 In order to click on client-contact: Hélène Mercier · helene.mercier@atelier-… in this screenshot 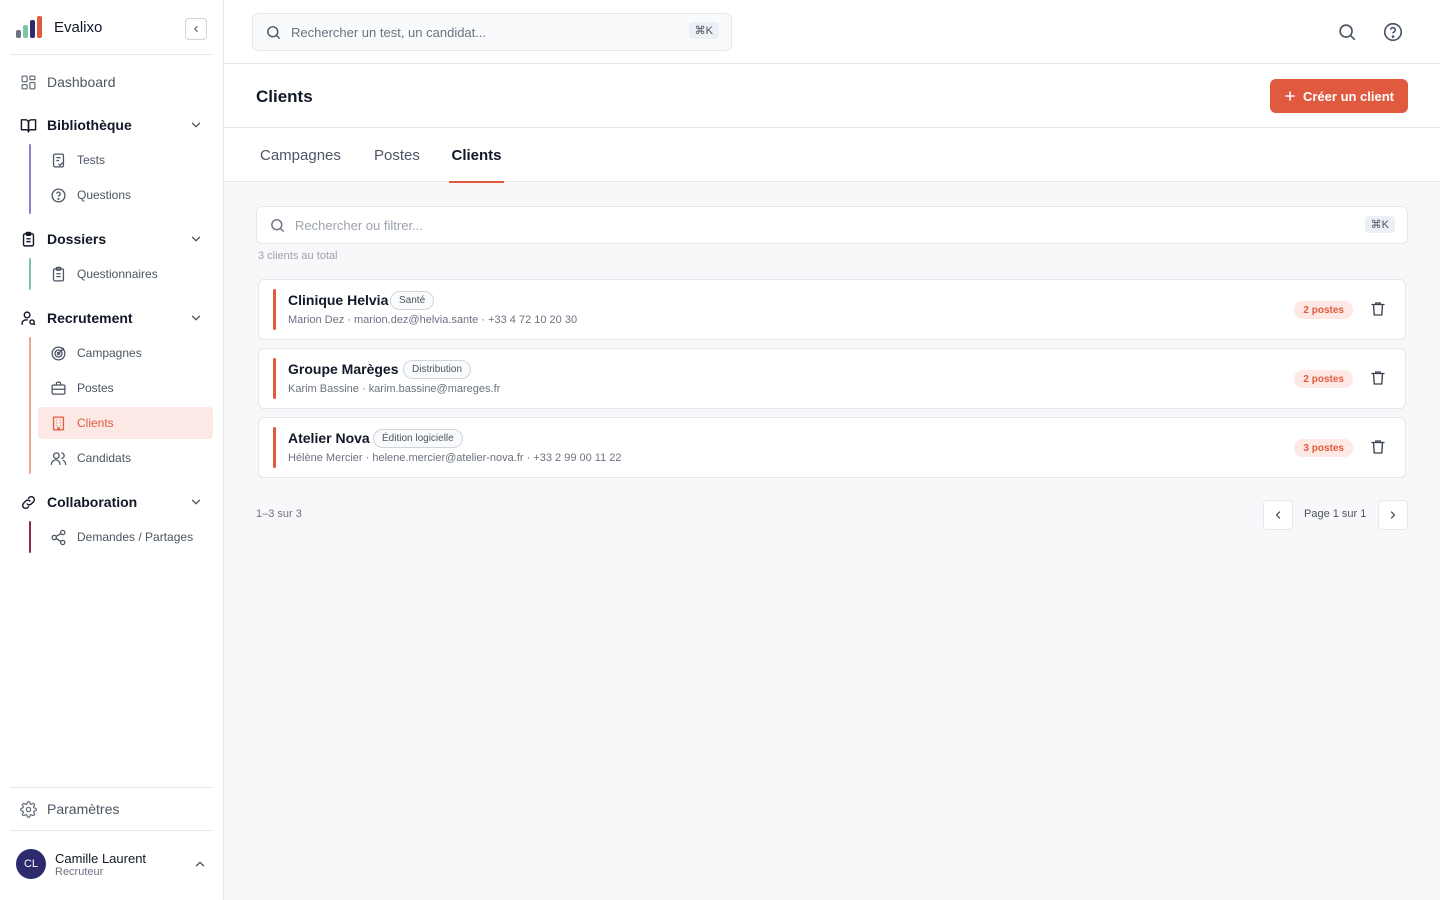, I will do `click(455, 458)`.